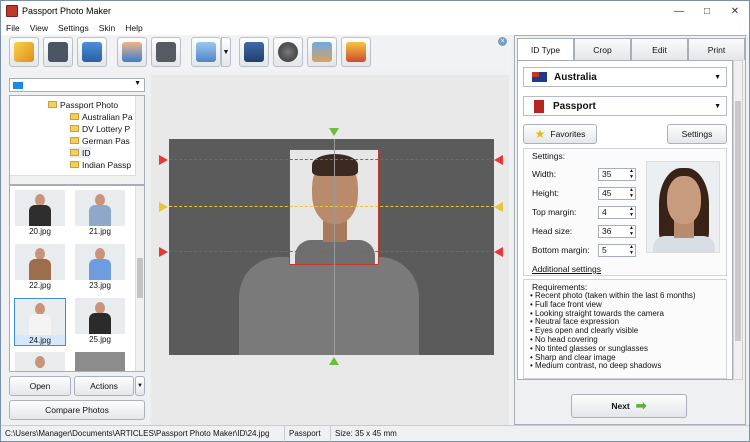 Image resolution: width=750 pixels, height=442 pixels. What do you see at coordinates (334, 132) in the screenshot?
I see `top-handle-icon` at bounding box center [334, 132].